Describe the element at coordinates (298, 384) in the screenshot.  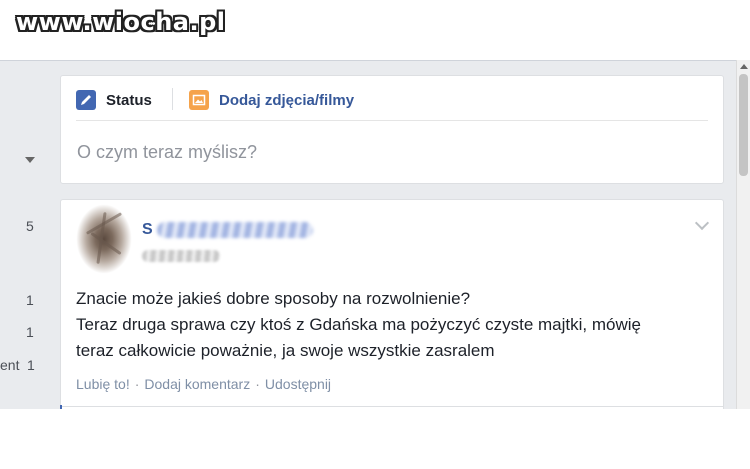
I see `share-link: Udostępnij` at that location.